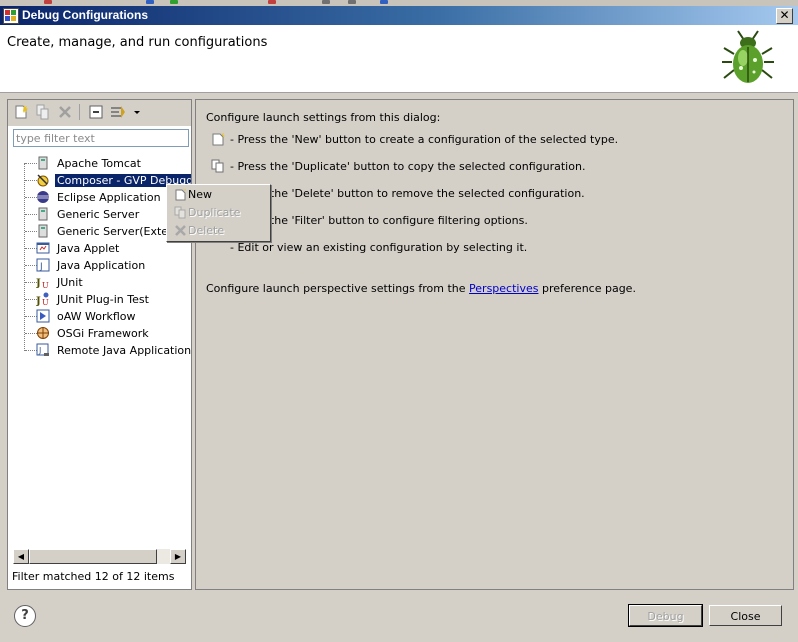 This screenshot has height=642, width=798. Describe the element at coordinates (43, 333) in the screenshot. I see `osgi-icon` at that location.